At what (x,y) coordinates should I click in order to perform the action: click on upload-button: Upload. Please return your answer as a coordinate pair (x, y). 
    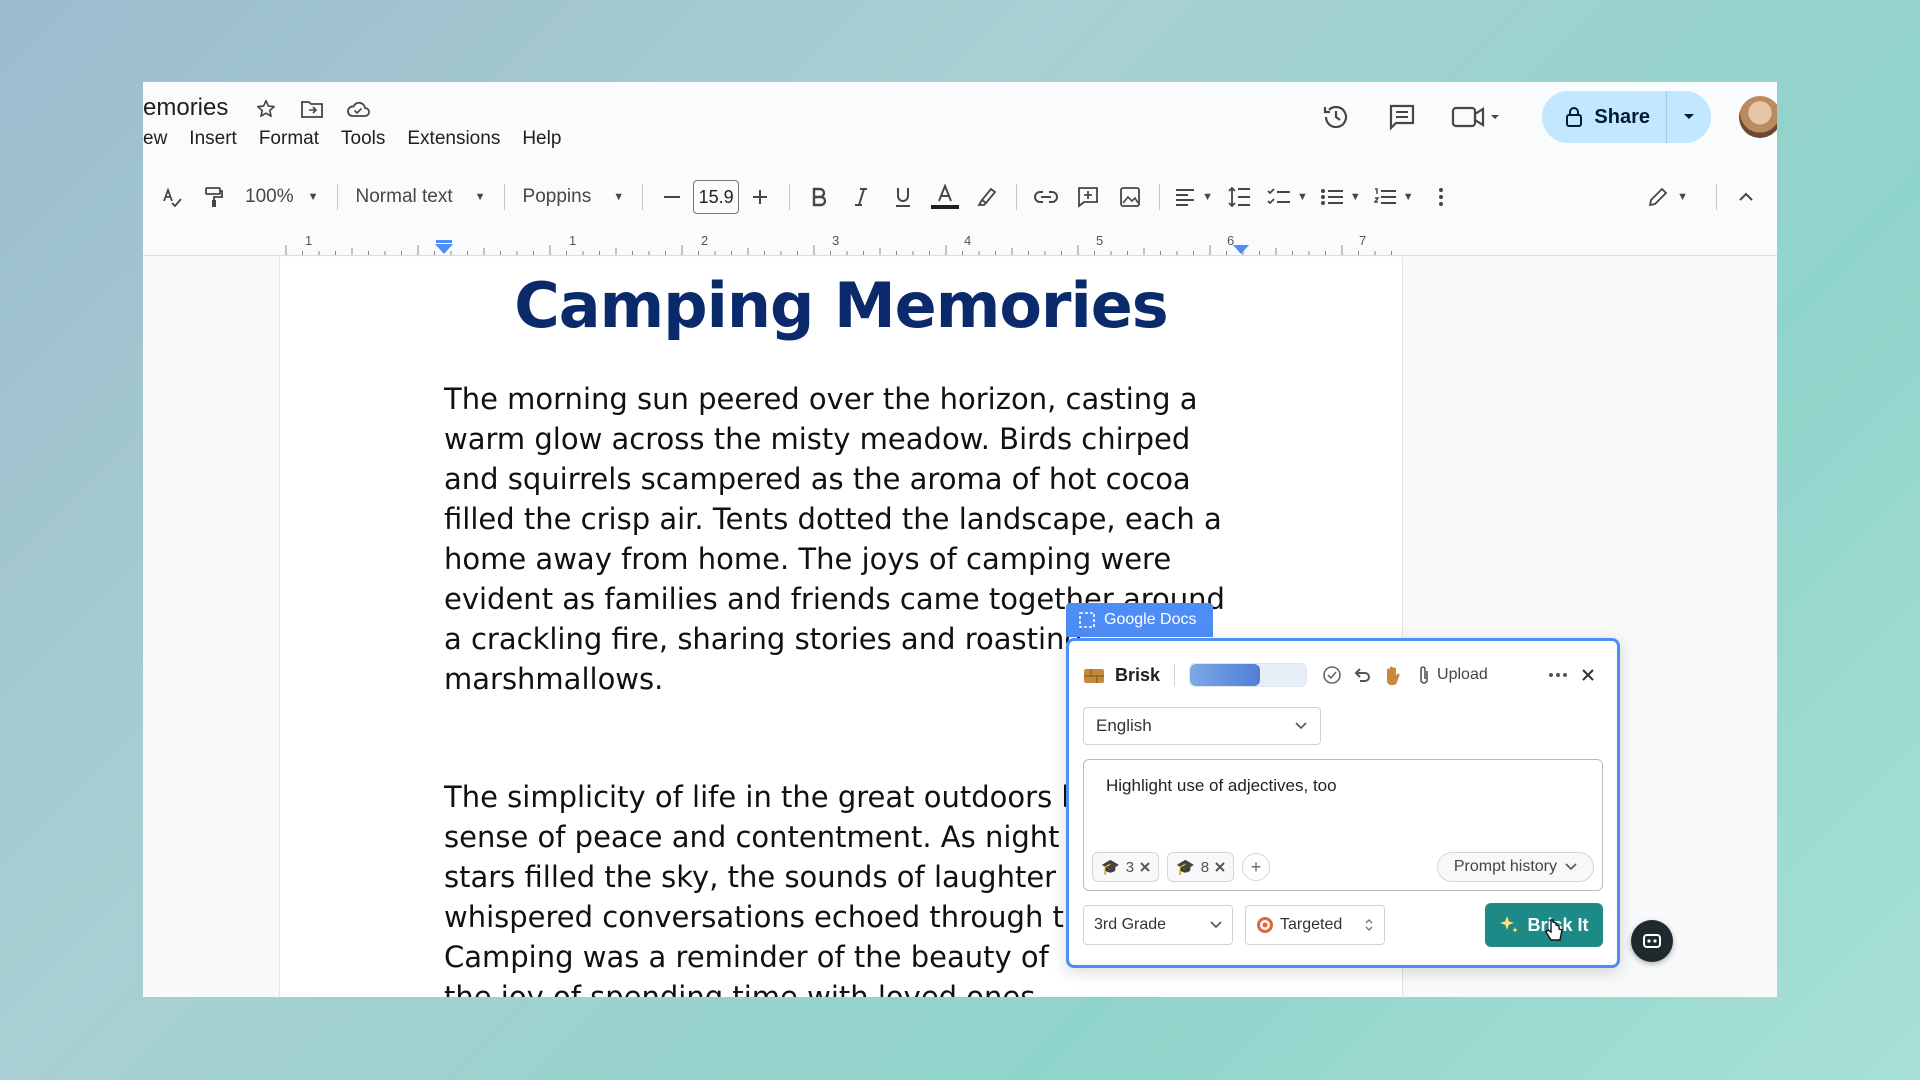
    Looking at the image, I should click on (1452, 675).